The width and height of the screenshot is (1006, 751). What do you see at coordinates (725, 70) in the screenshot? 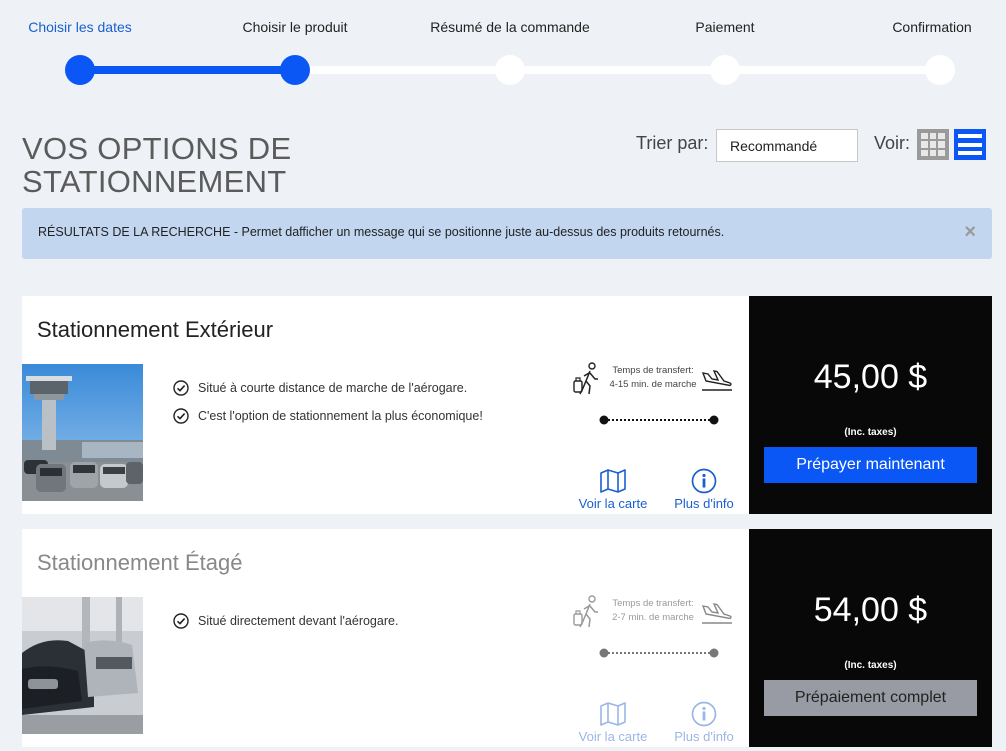
I see `step-dot-payment` at bounding box center [725, 70].